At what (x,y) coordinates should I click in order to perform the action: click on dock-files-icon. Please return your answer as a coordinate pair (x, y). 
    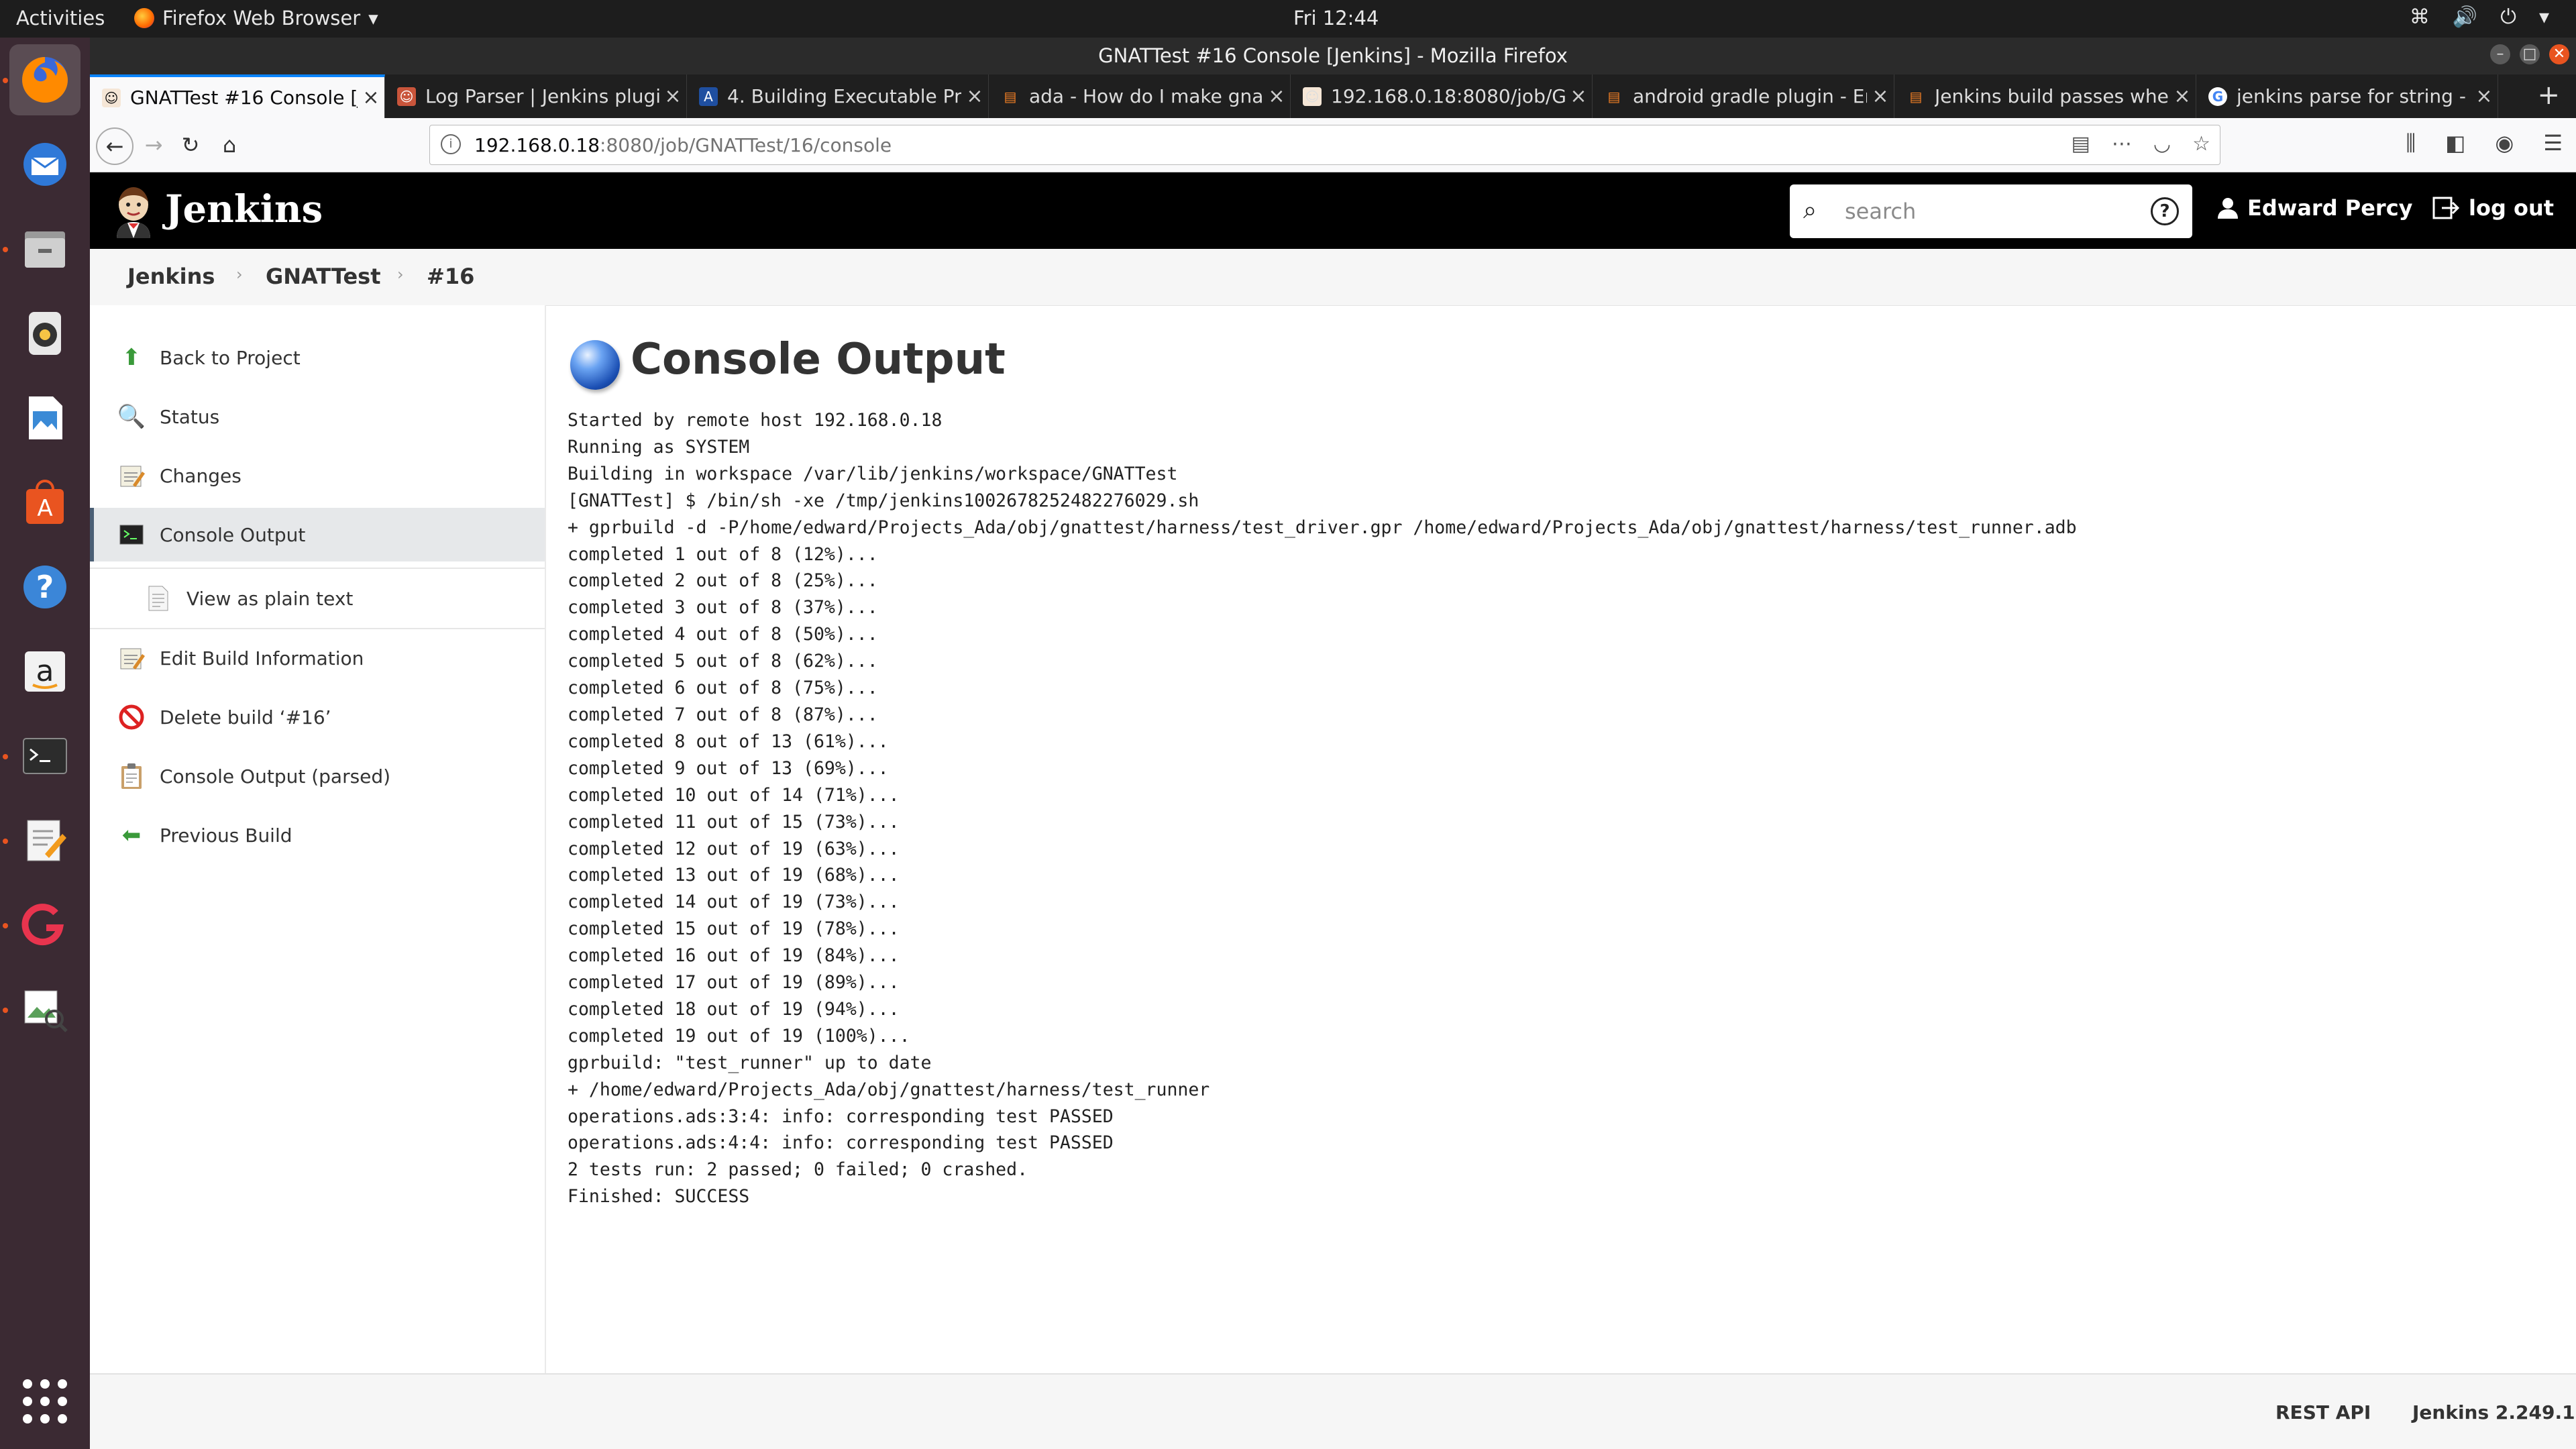
    Looking at the image, I should click on (44, 248).